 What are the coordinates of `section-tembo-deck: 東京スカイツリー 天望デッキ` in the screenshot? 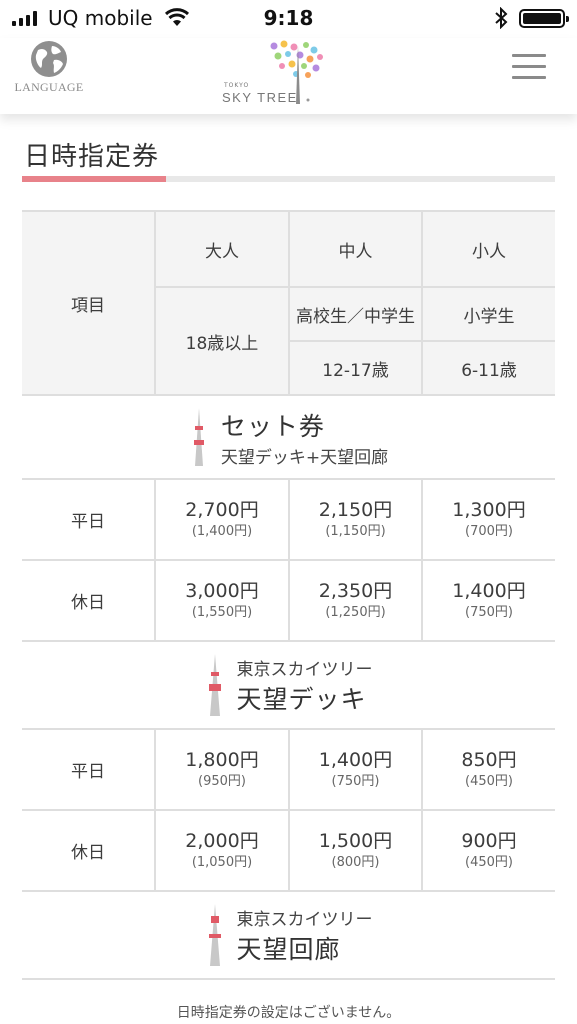 It's located at (288, 685).